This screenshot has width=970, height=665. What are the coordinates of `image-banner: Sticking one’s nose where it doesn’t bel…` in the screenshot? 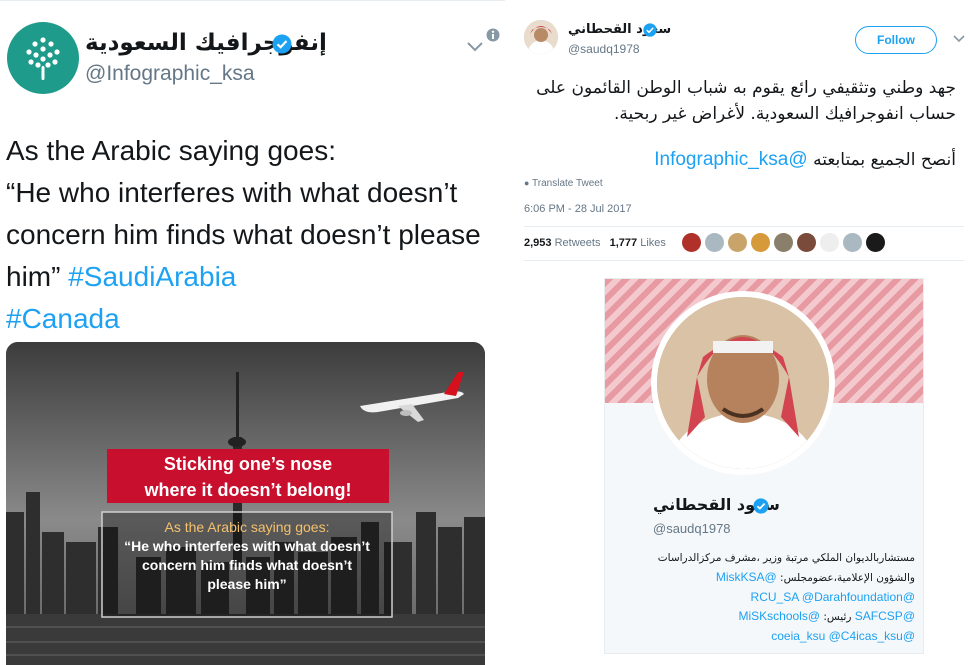 It's located at (248, 476).